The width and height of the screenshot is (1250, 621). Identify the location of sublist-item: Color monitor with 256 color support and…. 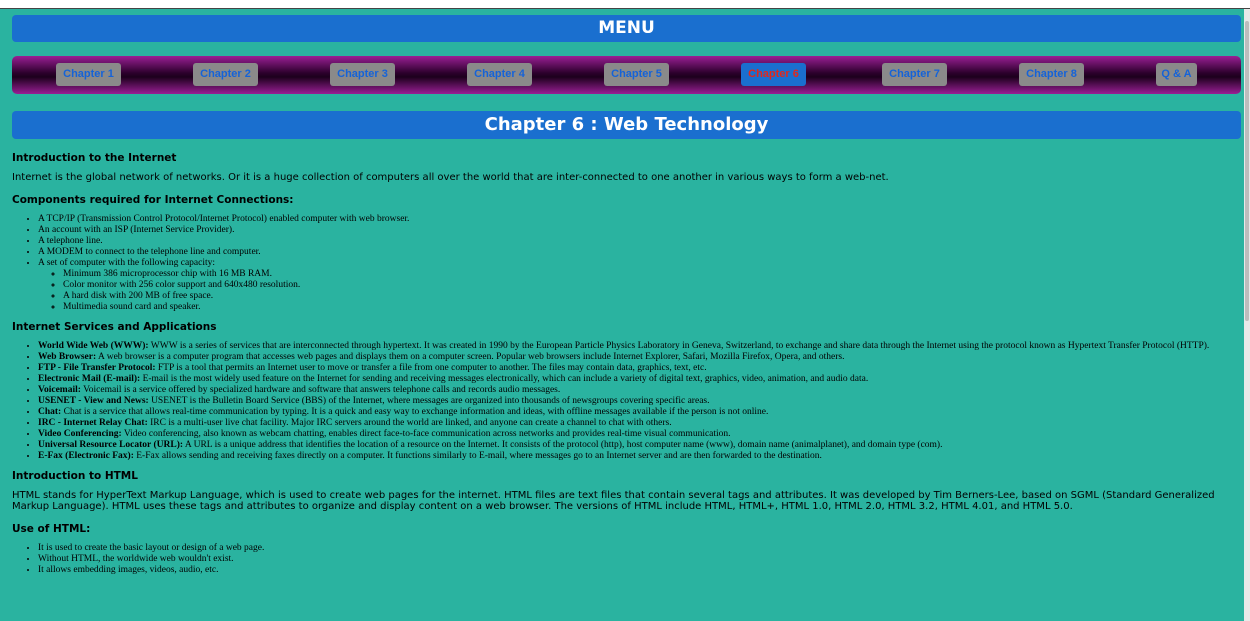
(652, 285).